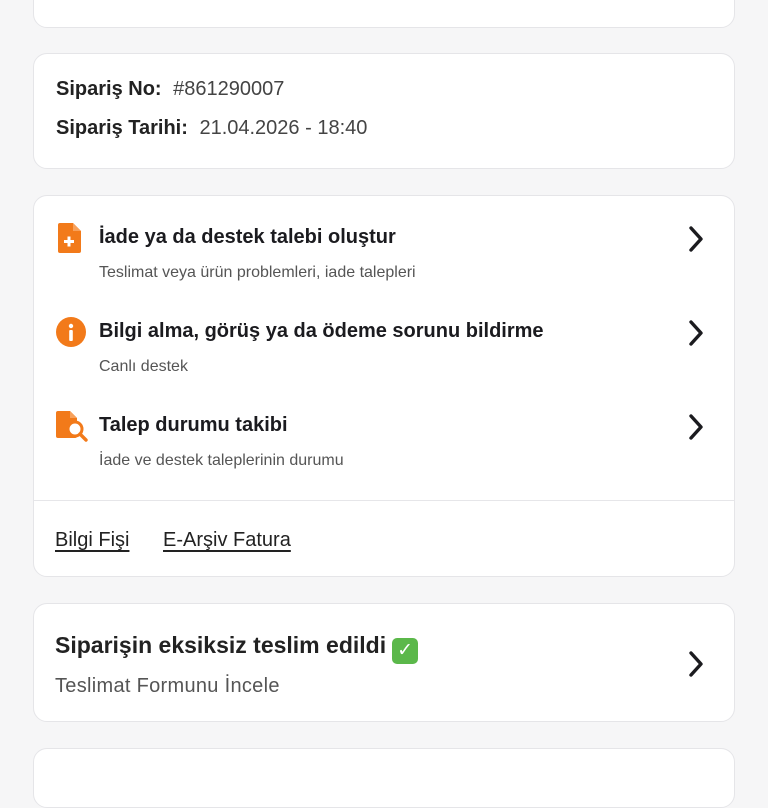  Describe the element at coordinates (247, 237) in the screenshot. I see `support-item-title: İade ya da destek talebi oluştur` at that location.